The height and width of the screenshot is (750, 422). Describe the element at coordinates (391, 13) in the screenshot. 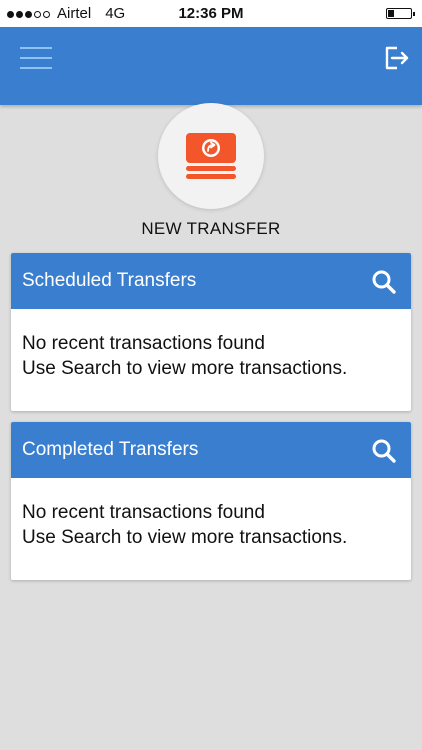

I see `battery-level` at that location.